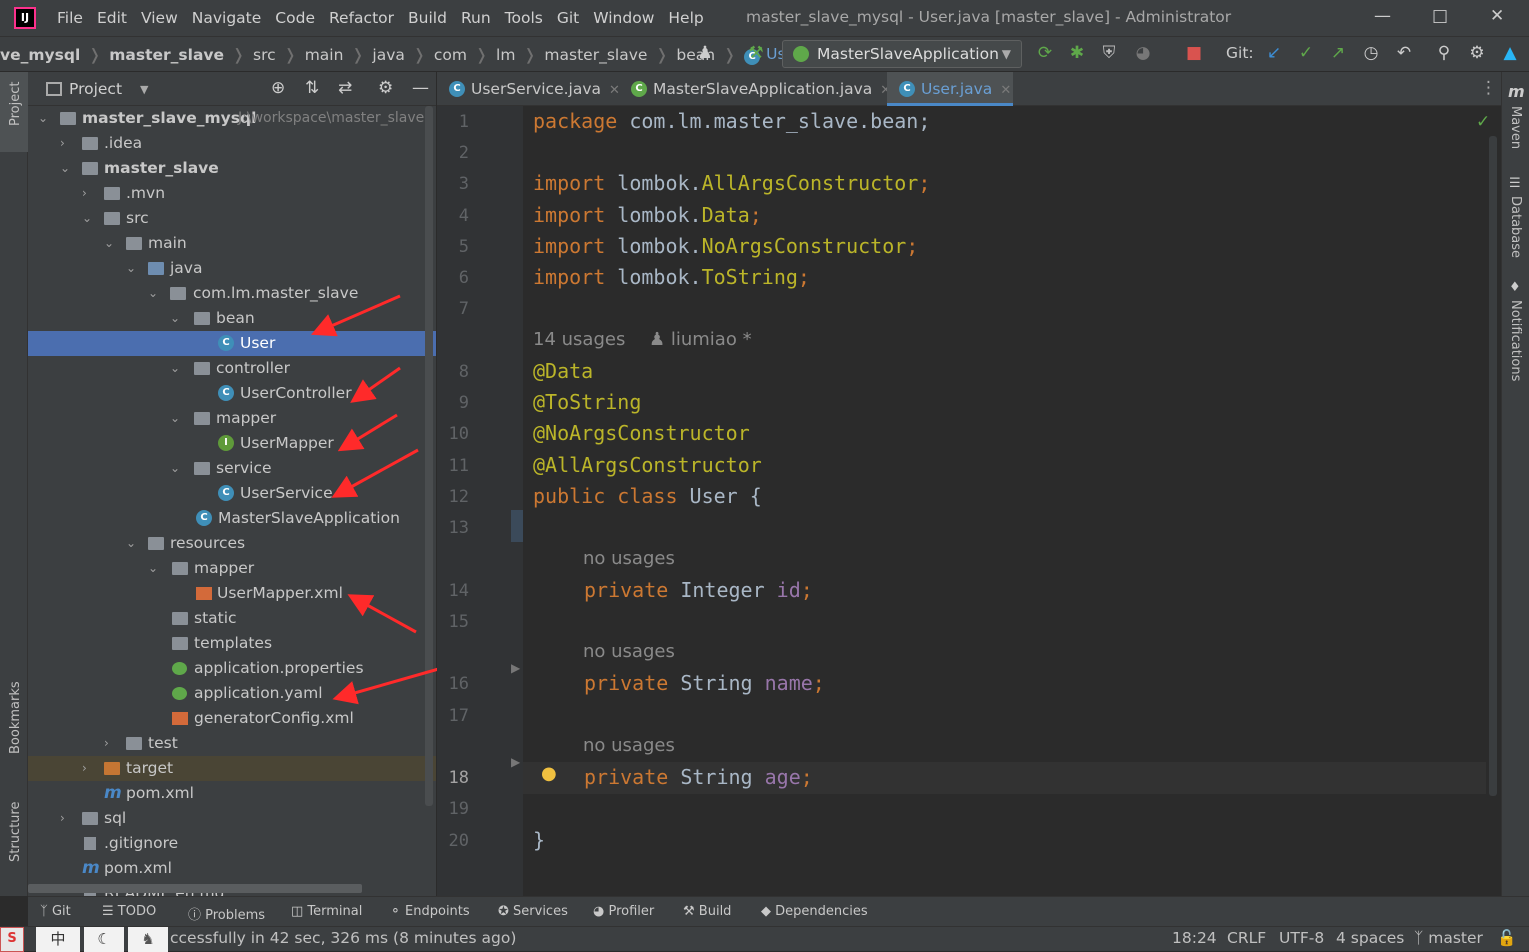 Image resolution: width=1529 pixels, height=952 pixels. I want to click on database-tool-button: Database, so click(1515, 227).